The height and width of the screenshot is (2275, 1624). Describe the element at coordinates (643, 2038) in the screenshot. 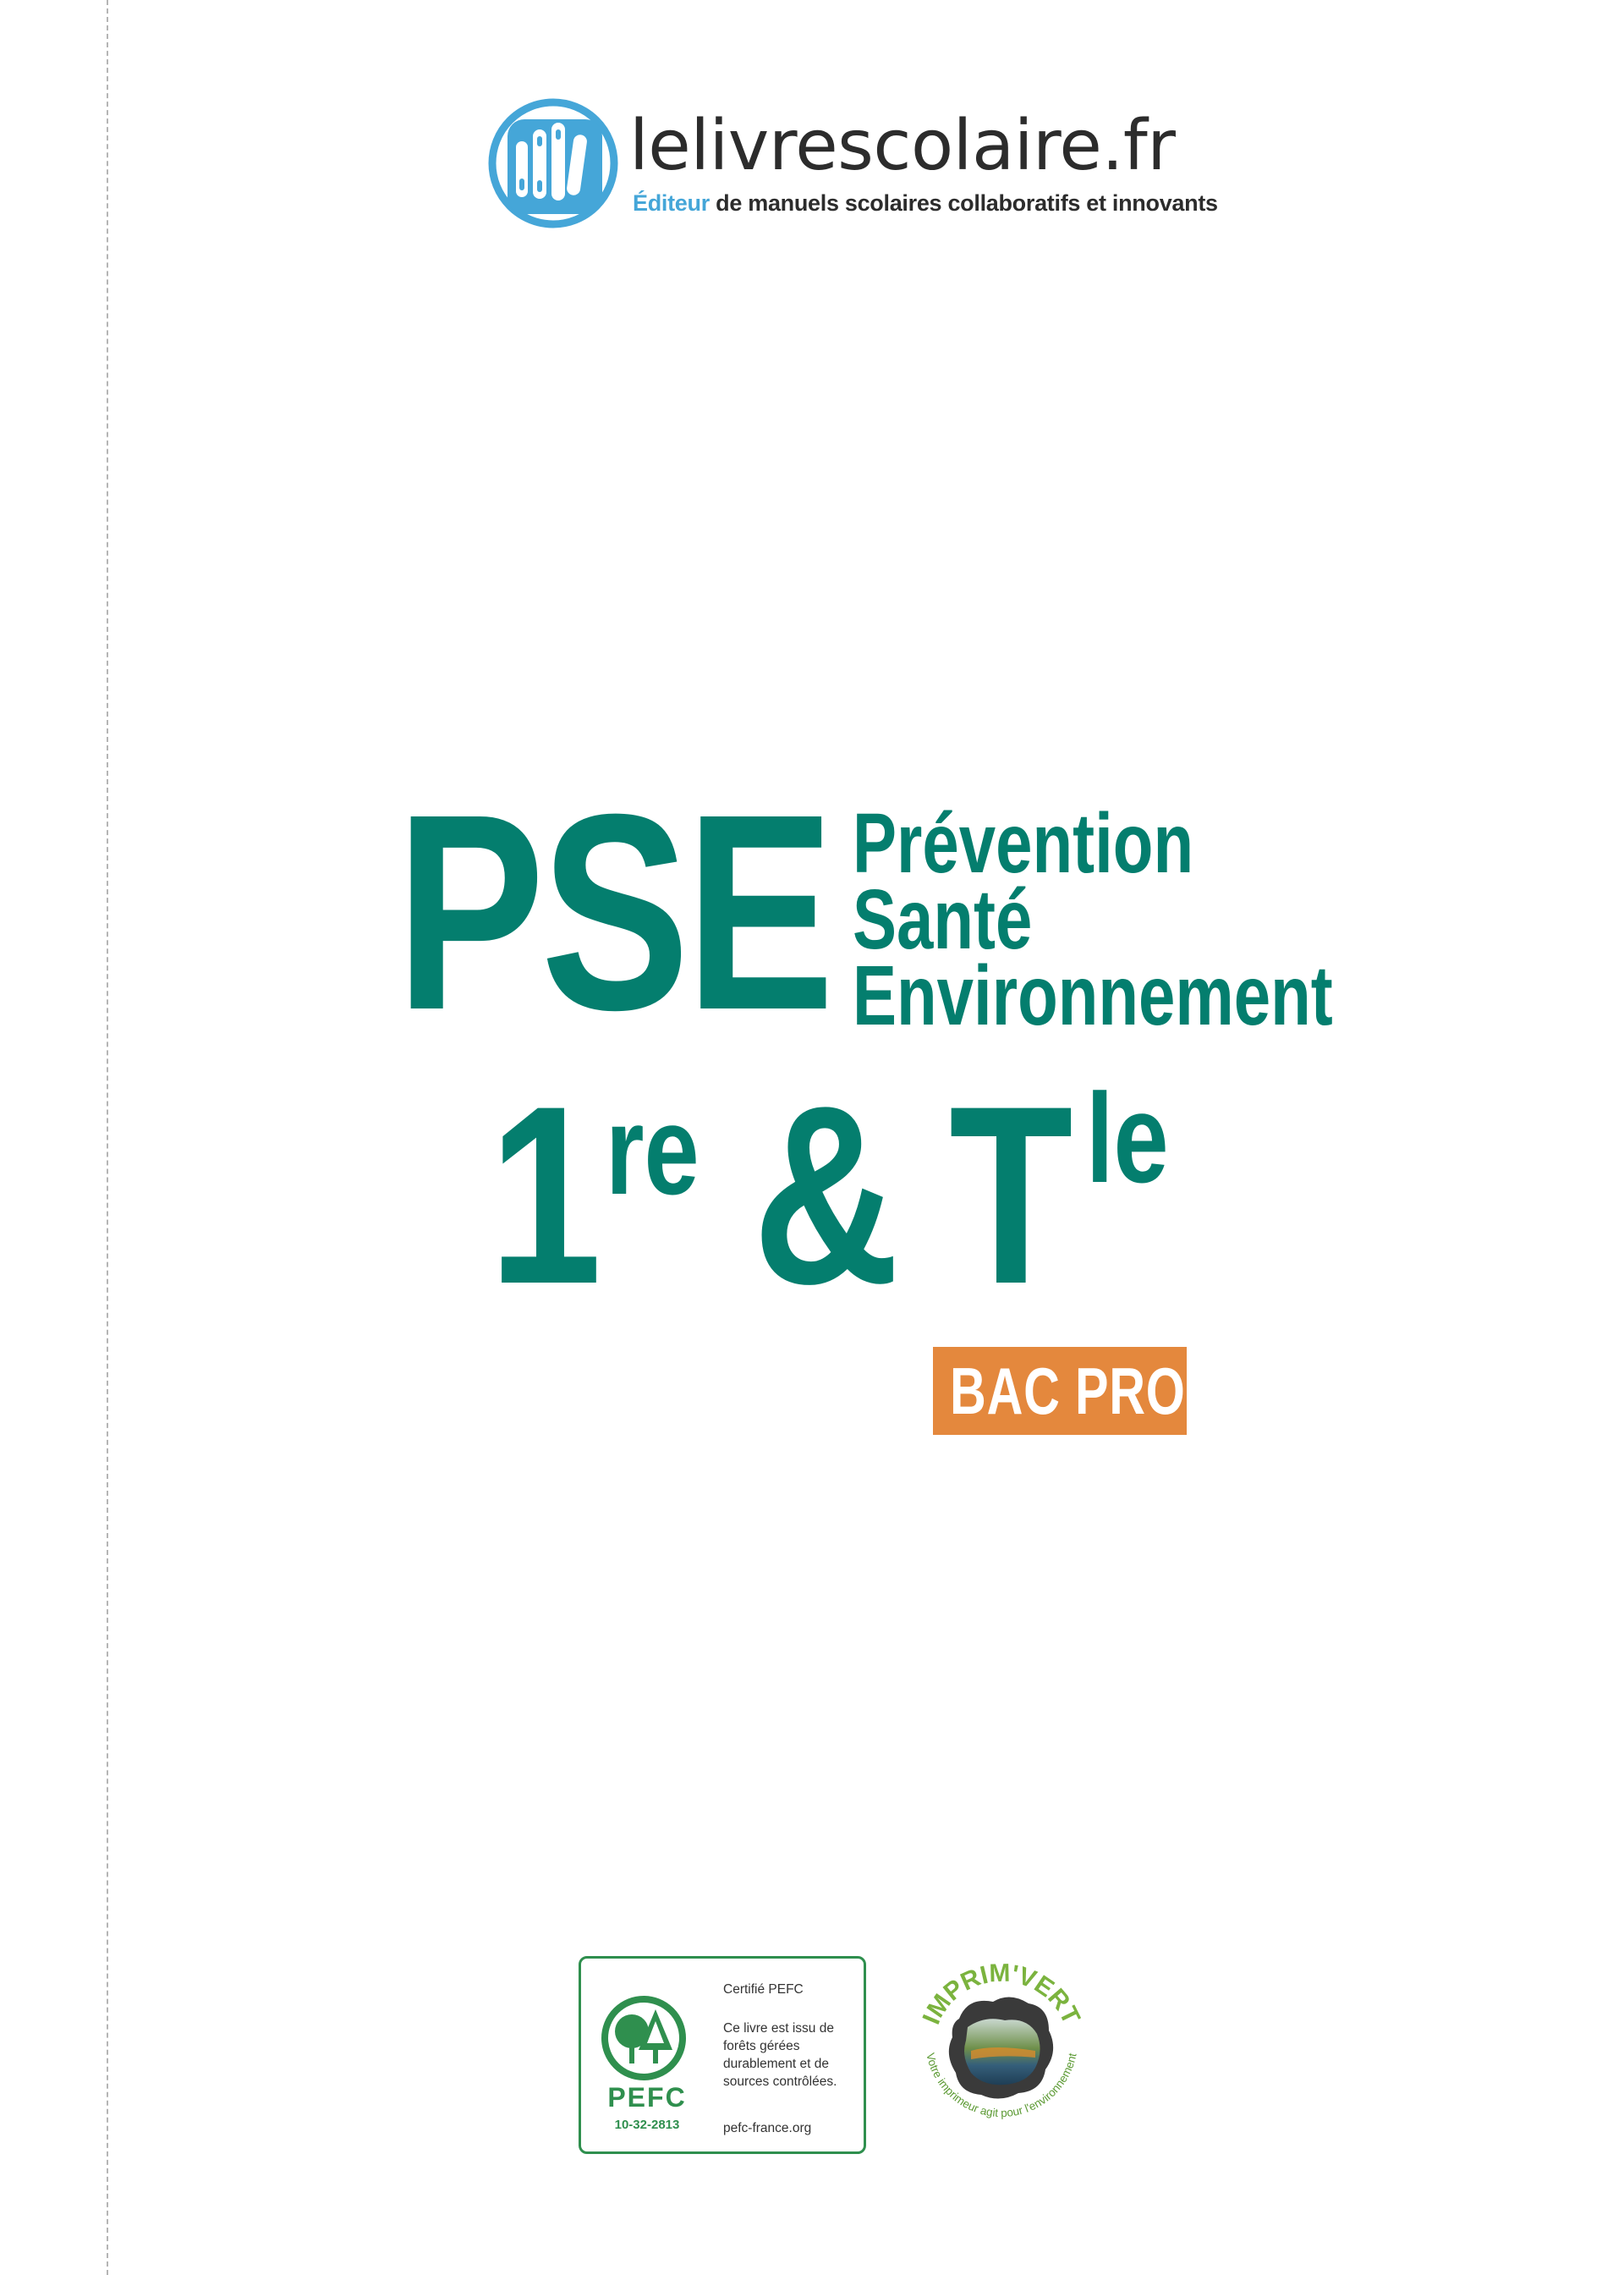

I see `pefc-trees-icon` at that location.